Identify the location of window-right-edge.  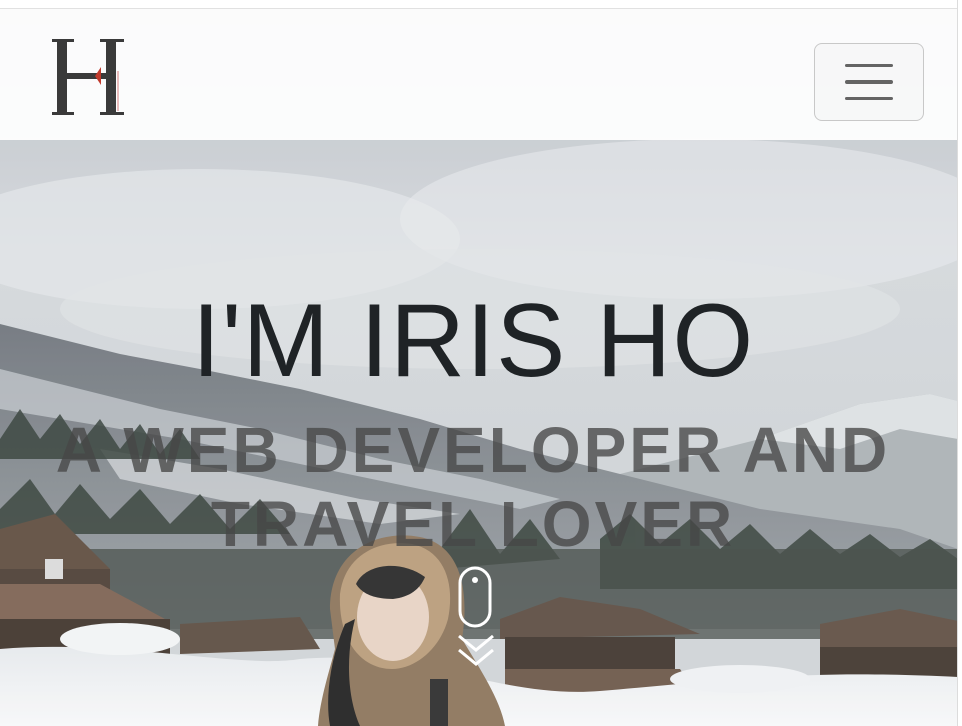
(959, 363).